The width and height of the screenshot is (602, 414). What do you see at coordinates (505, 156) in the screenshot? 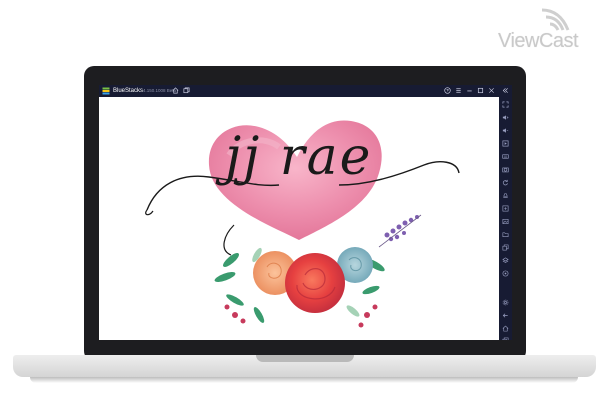
I see `keyboard-icon` at bounding box center [505, 156].